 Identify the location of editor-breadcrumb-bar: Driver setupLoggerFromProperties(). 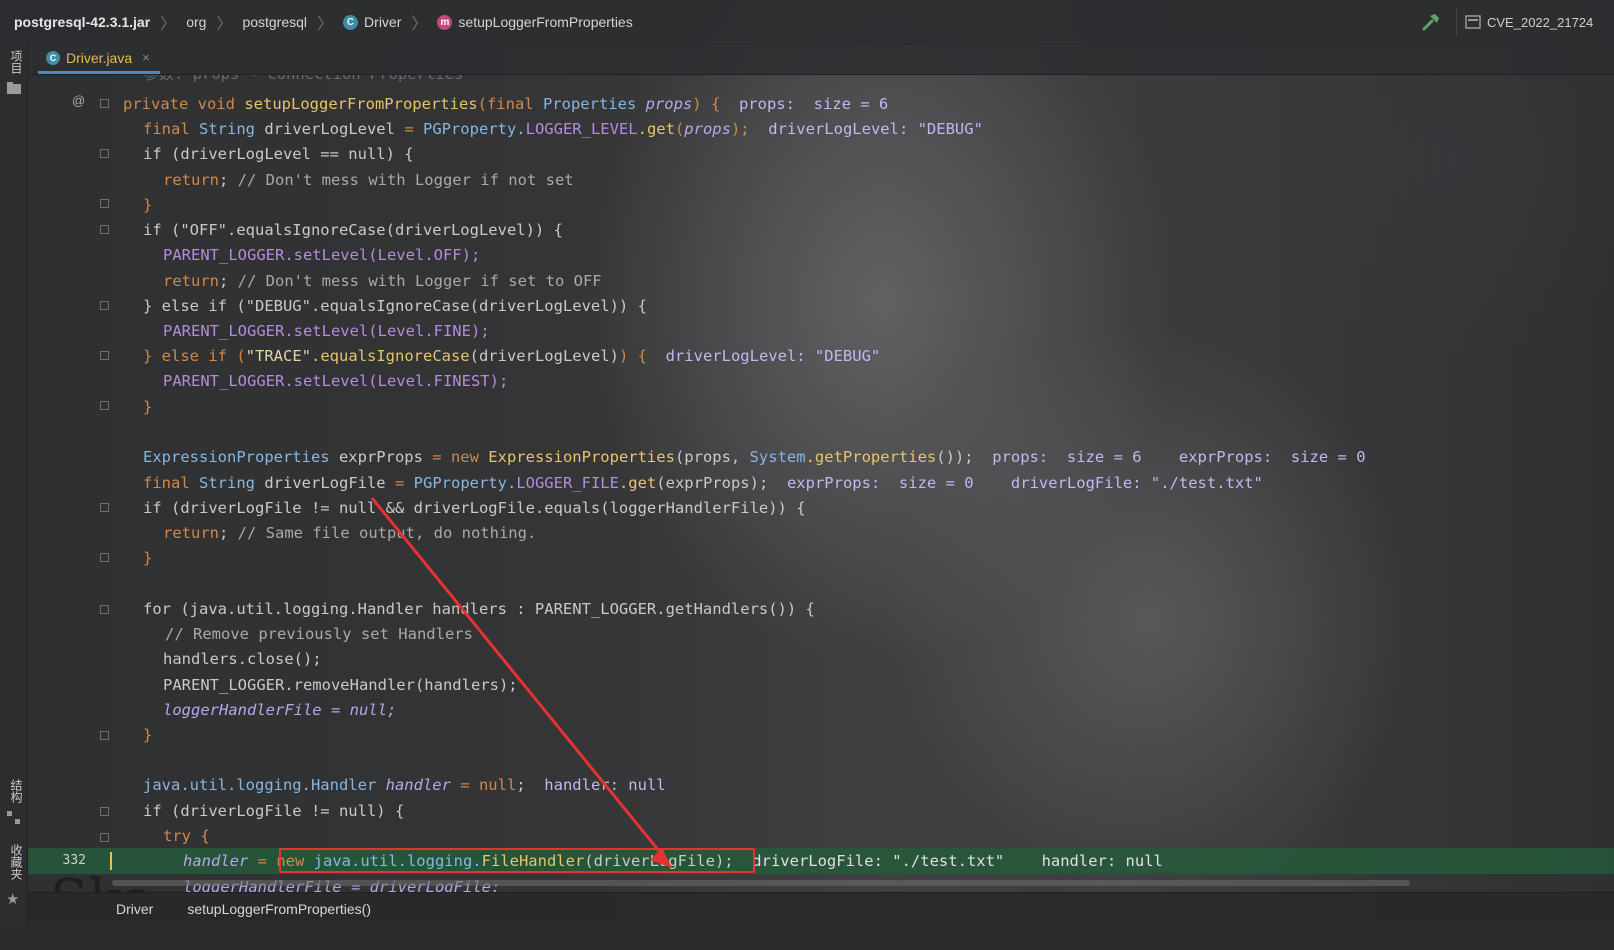
(821, 908).